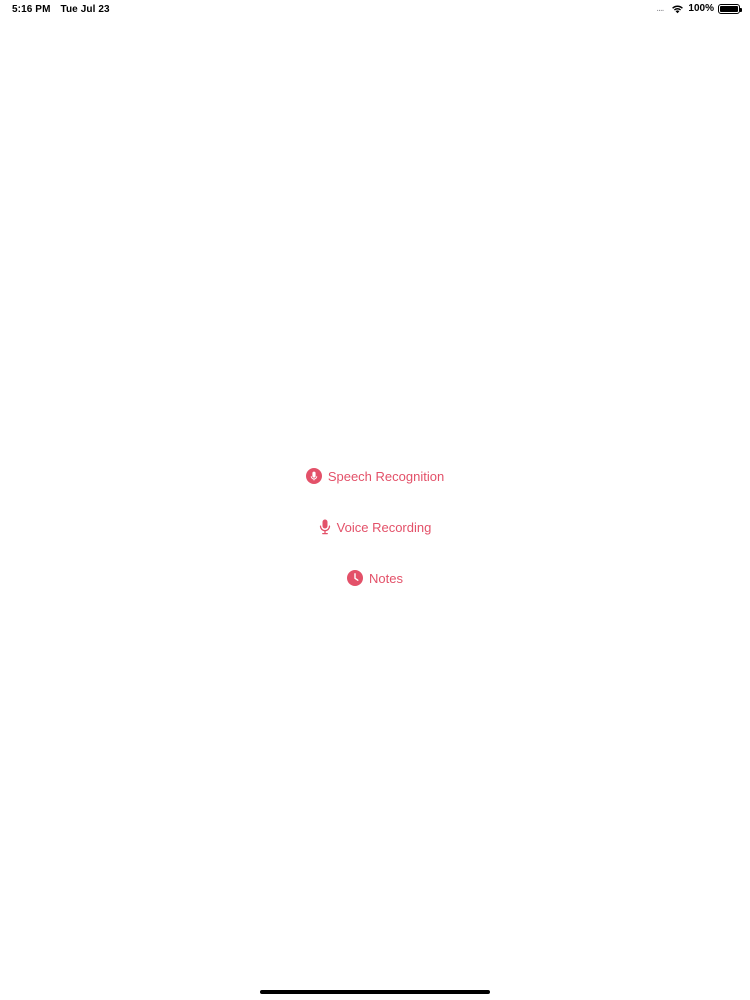  What do you see at coordinates (730, 8) in the screenshot?
I see `battery-icon` at bounding box center [730, 8].